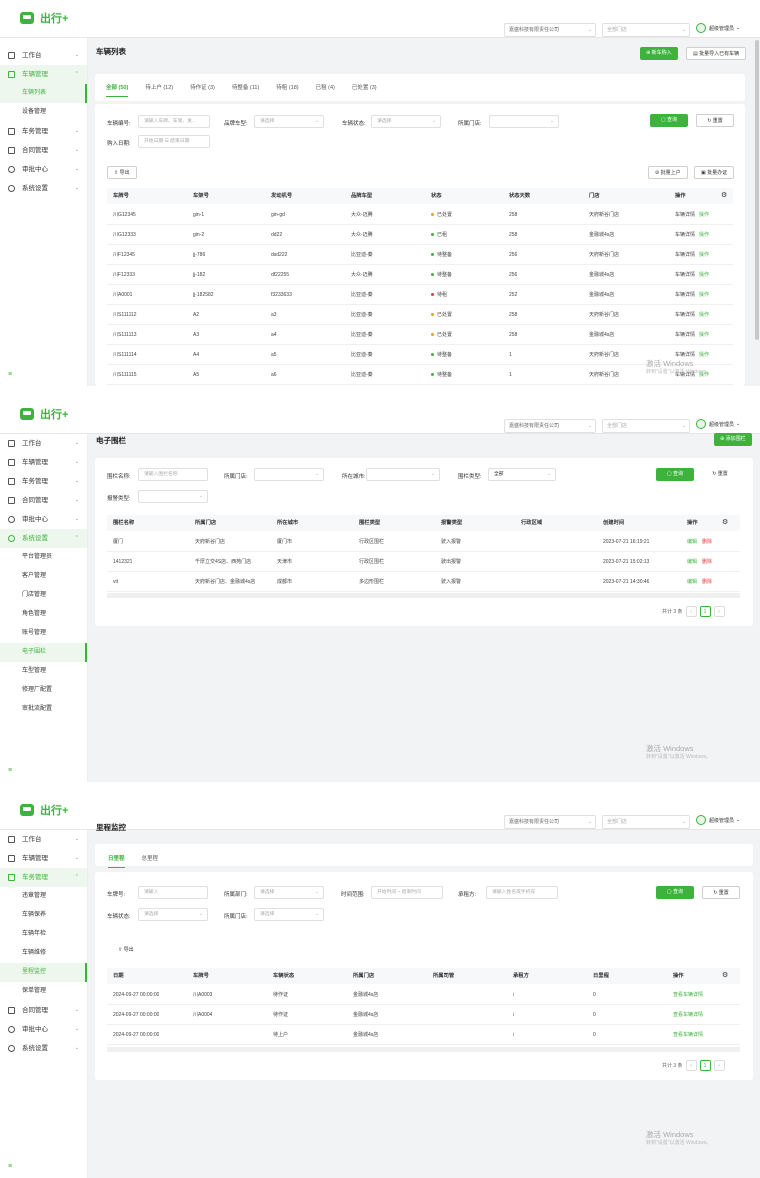  I want to click on delete-link: 删除, so click(707, 582).